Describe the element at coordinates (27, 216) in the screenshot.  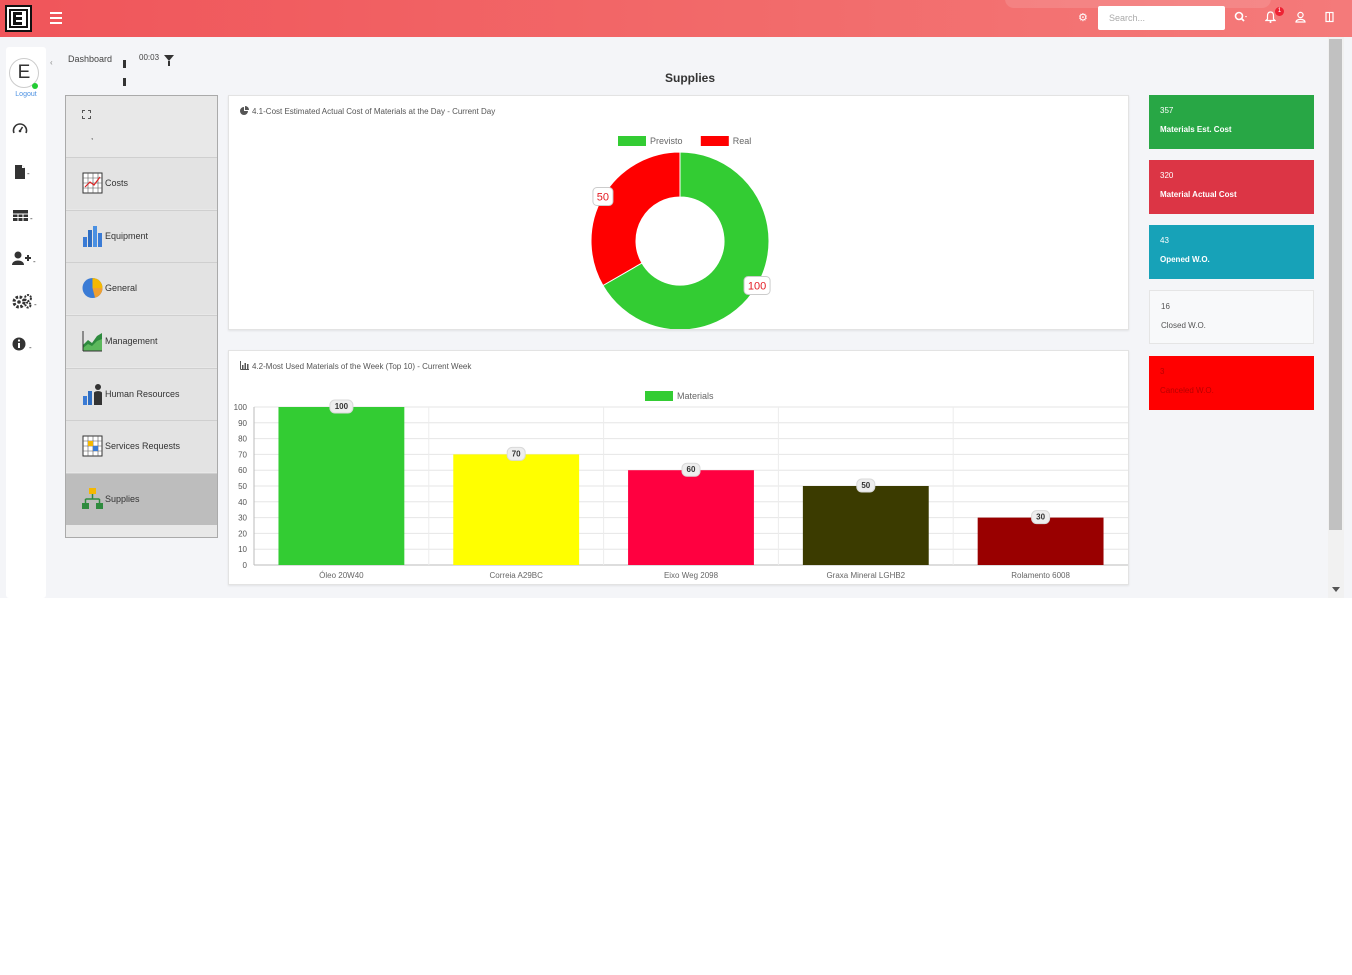
I see `table-icon: -` at that location.